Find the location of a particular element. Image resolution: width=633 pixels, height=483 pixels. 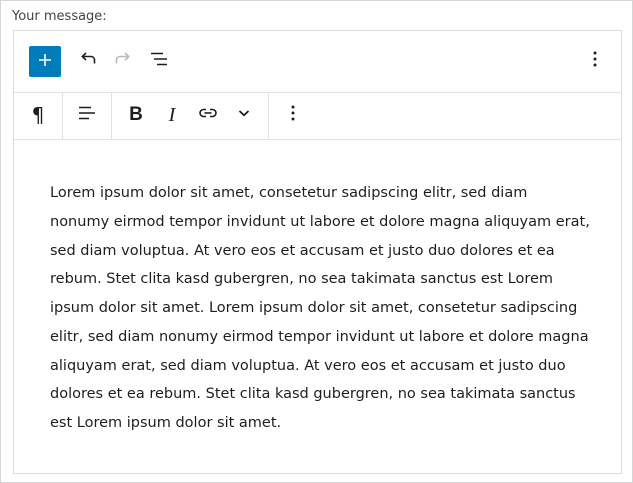

bold-icon: B is located at coordinates (136, 114).